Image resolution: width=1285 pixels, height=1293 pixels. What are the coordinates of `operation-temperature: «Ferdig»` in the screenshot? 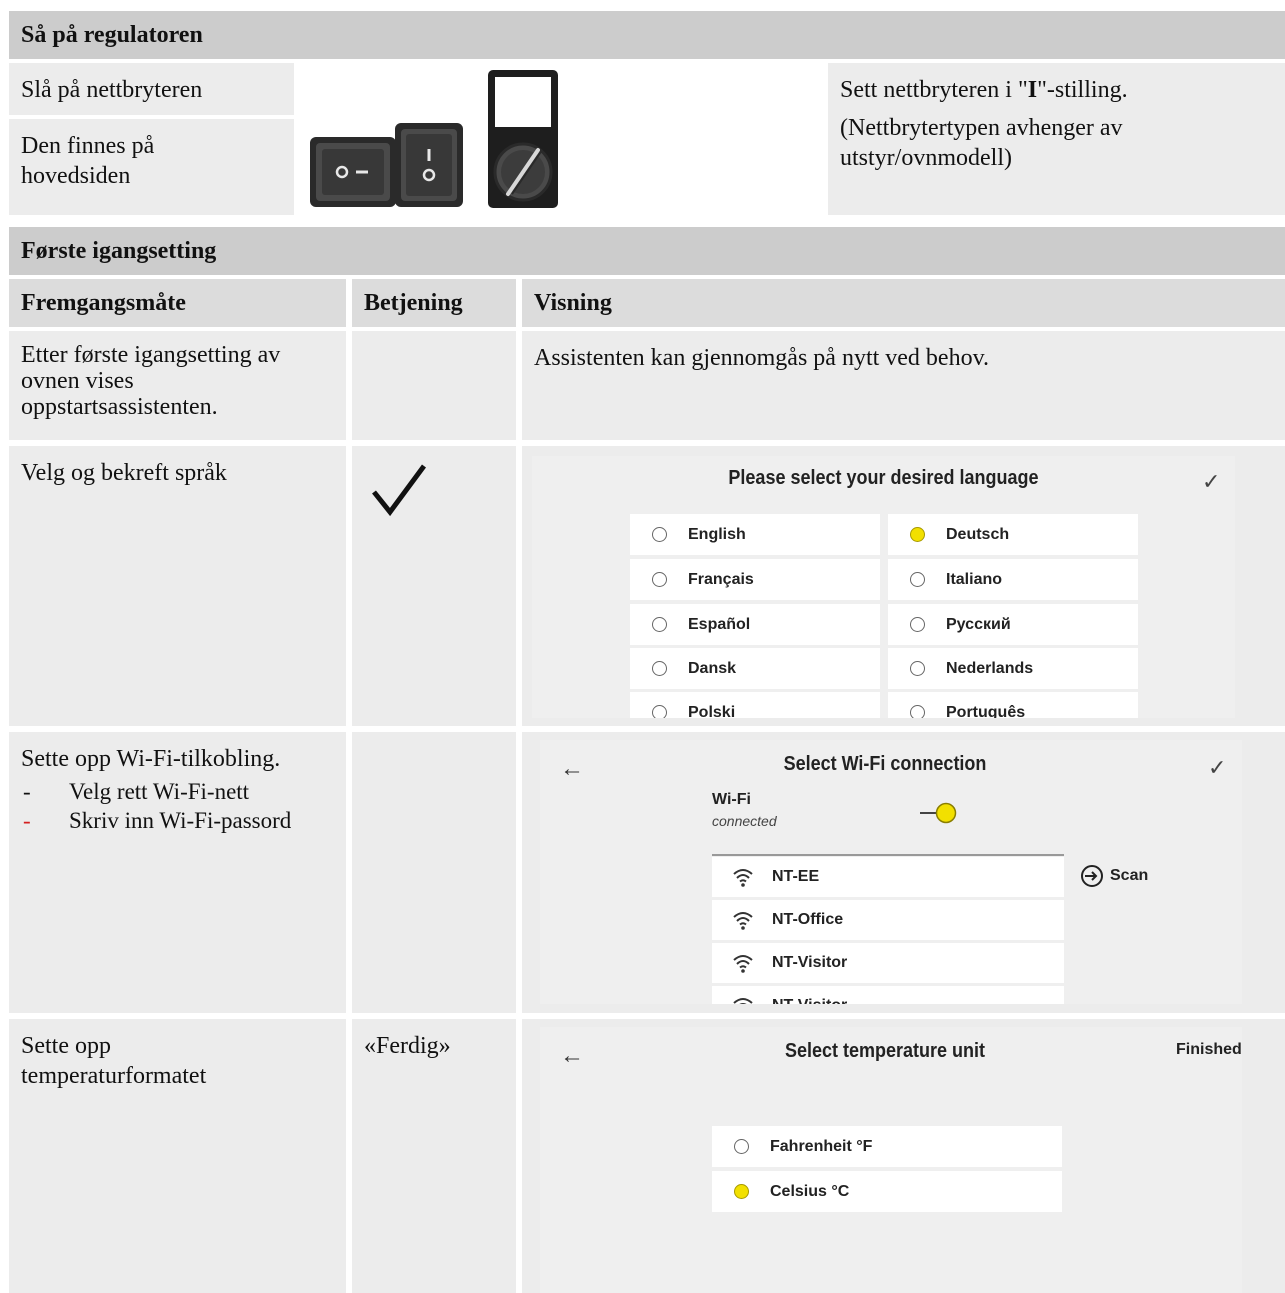 It's located at (434, 1156).